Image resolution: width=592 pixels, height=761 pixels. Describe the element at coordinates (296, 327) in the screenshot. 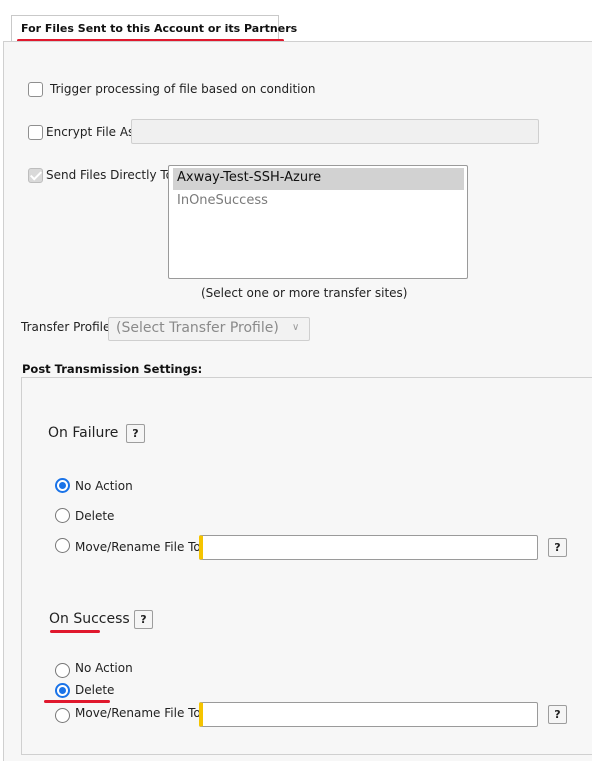

I see `chevron-down-icon: ∨` at that location.